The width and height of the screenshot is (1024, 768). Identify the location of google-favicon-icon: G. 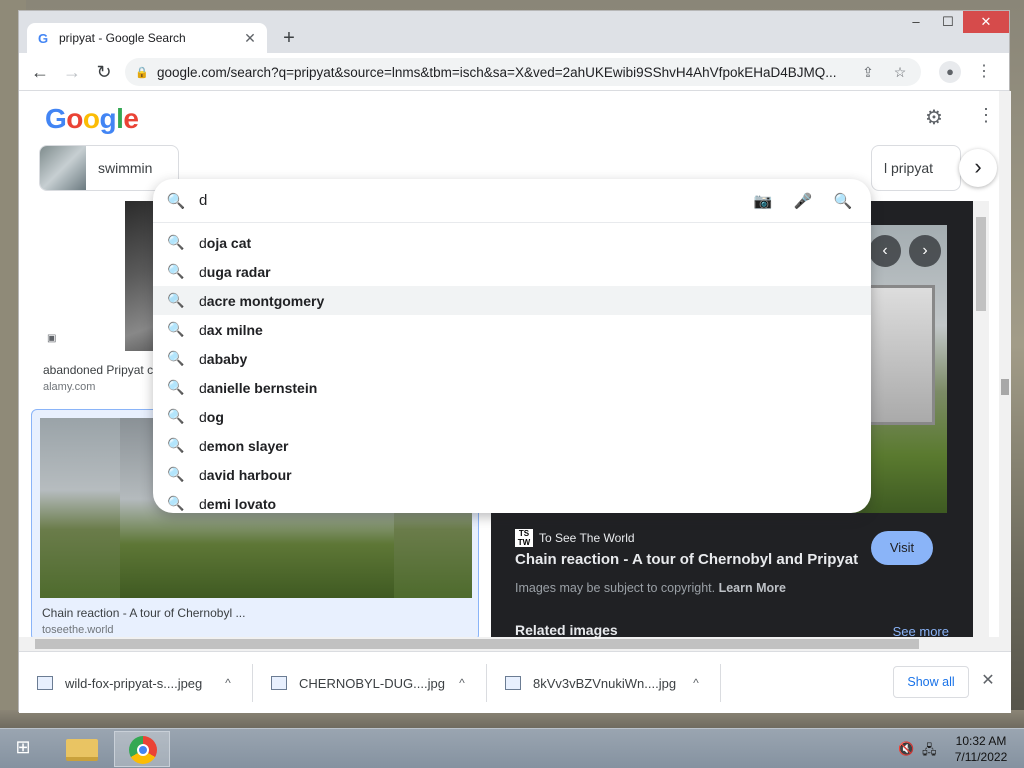
(43, 38).